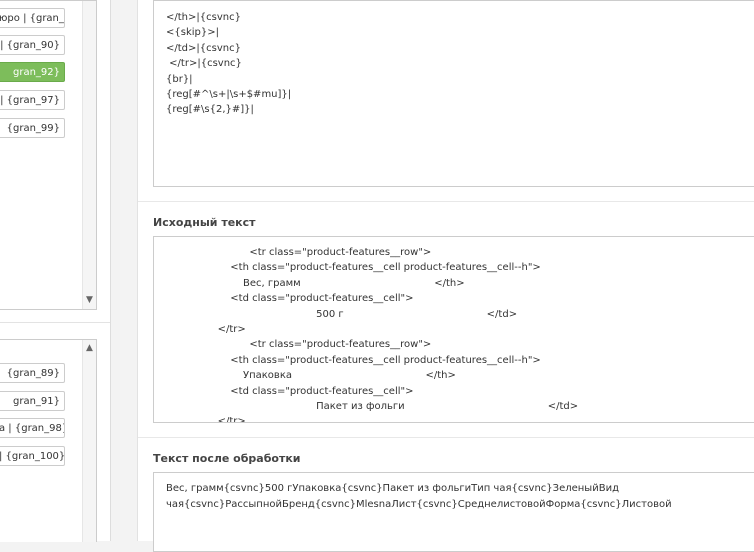  What do you see at coordinates (32, 18) in the screenshot?
I see `tag-item: юро | {gran_88}` at bounding box center [32, 18].